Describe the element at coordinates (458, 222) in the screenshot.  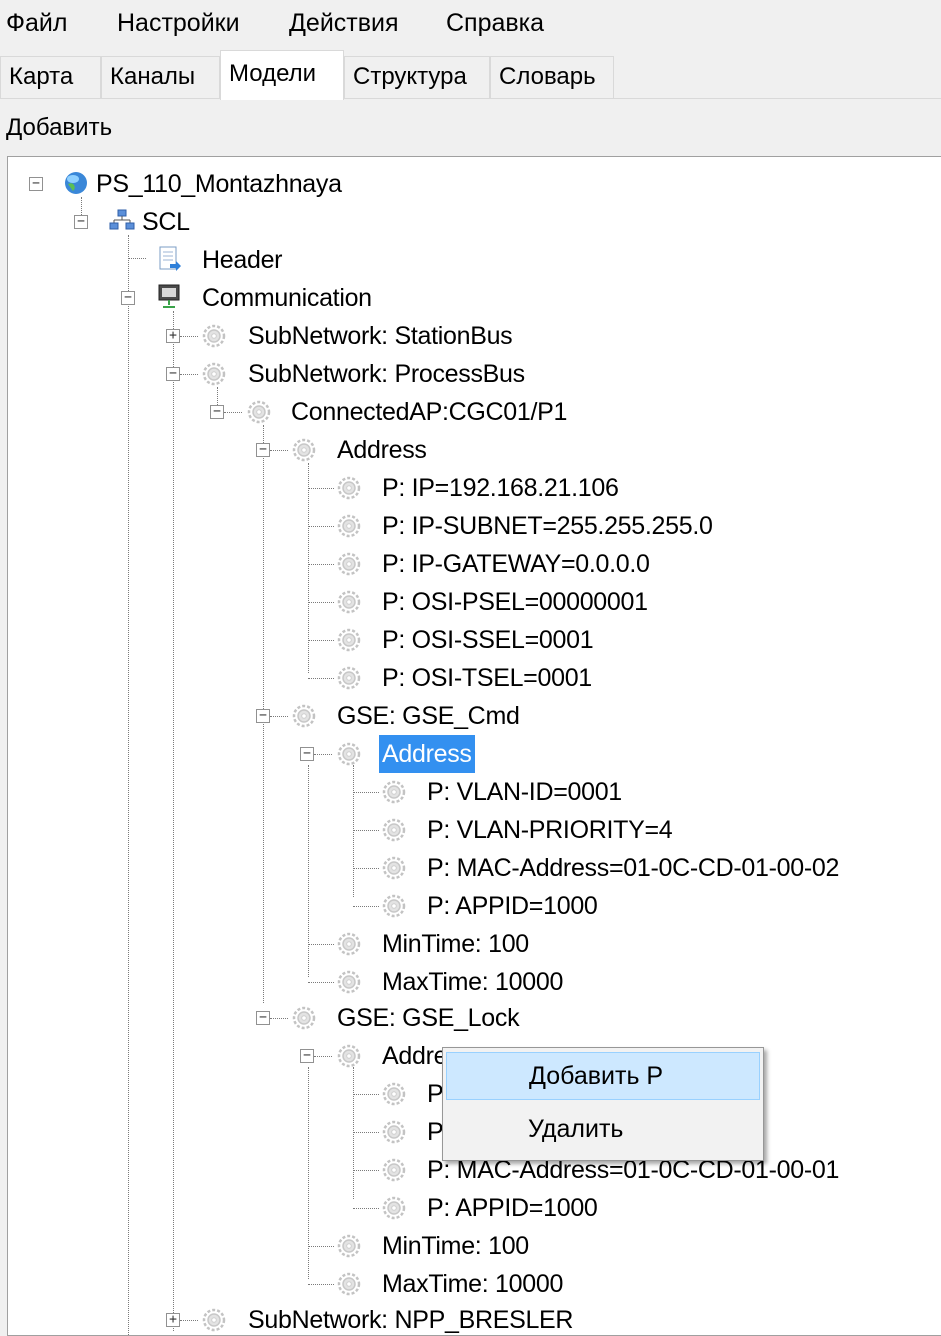
I see `tree-node-scl: − SCL` at that location.